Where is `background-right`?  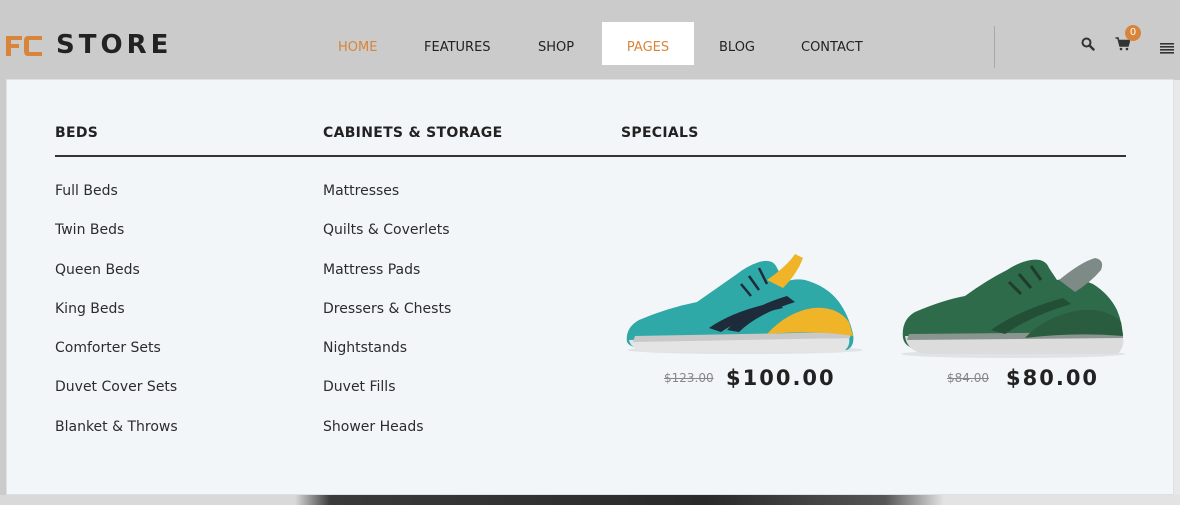 background-right is located at coordinates (1177, 292).